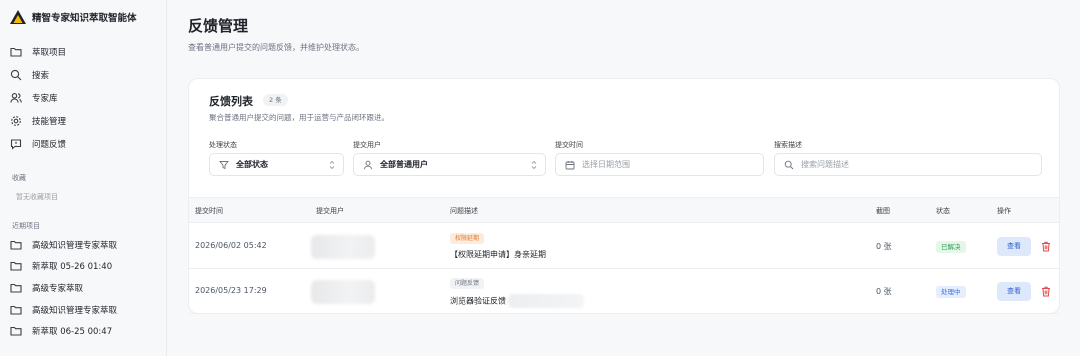 The height and width of the screenshot is (356, 1080). Describe the element at coordinates (41, 75) in the screenshot. I see `nav-label: 搜索` at that location.